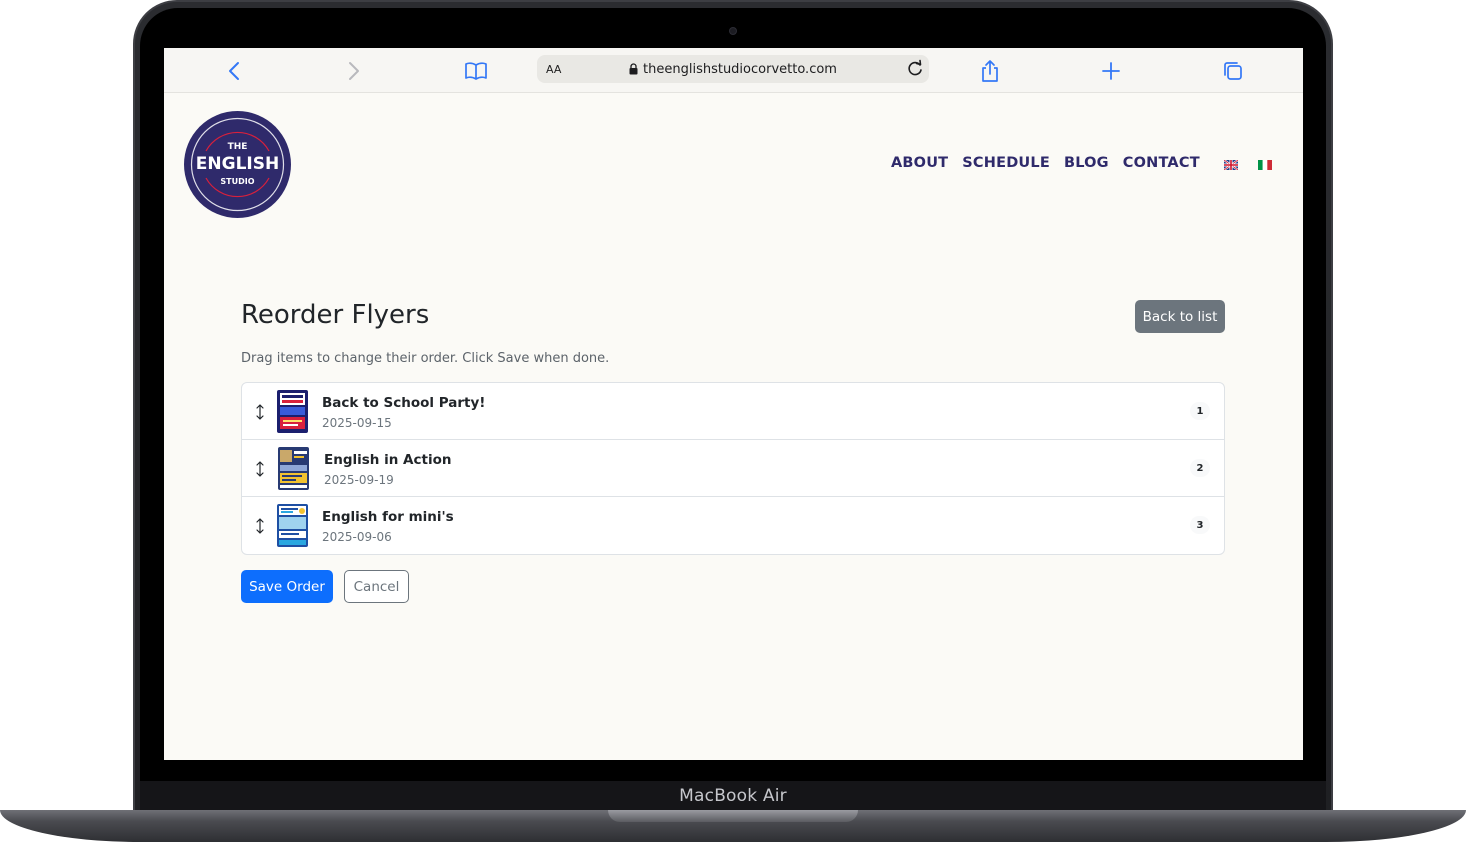  What do you see at coordinates (335, 315) in the screenshot?
I see `page-title: Reorder Flyers` at bounding box center [335, 315].